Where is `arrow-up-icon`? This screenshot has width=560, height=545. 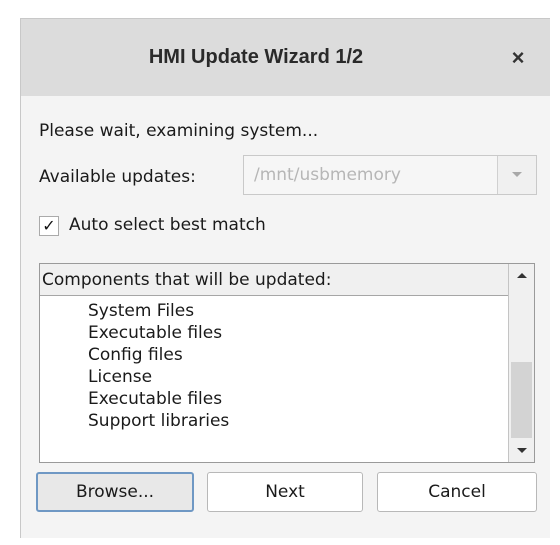
arrow-up-icon is located at coordinates (521, 275).